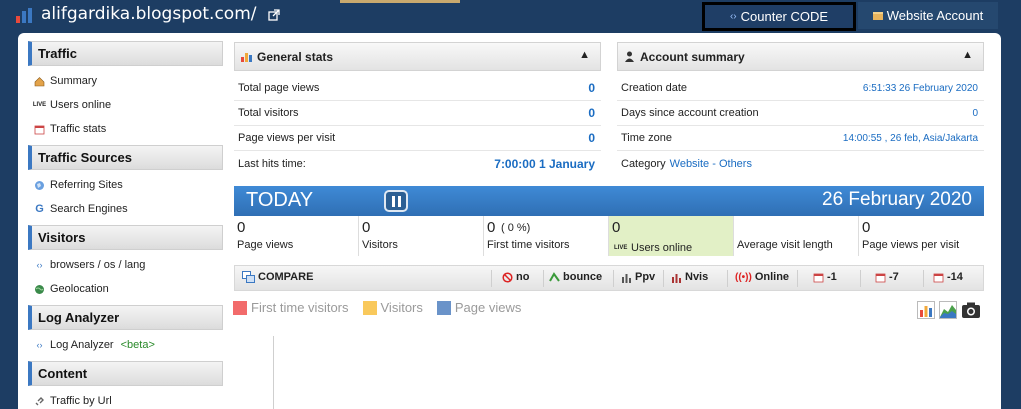 The width and height of the screenshot is (1021, 409). What do you see at coordinates (125, 399) in the screenshot?
I see `sidebar-item-traffic-by-url: Traffic by Url` at bounding box center [125, 399].